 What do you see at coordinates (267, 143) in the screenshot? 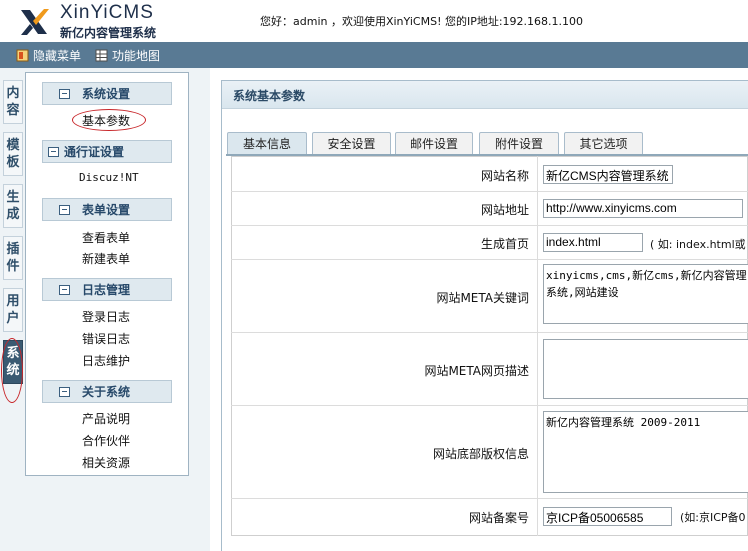
I see `tab-basic-info: 基本信息` at bounding box center [267, 143].